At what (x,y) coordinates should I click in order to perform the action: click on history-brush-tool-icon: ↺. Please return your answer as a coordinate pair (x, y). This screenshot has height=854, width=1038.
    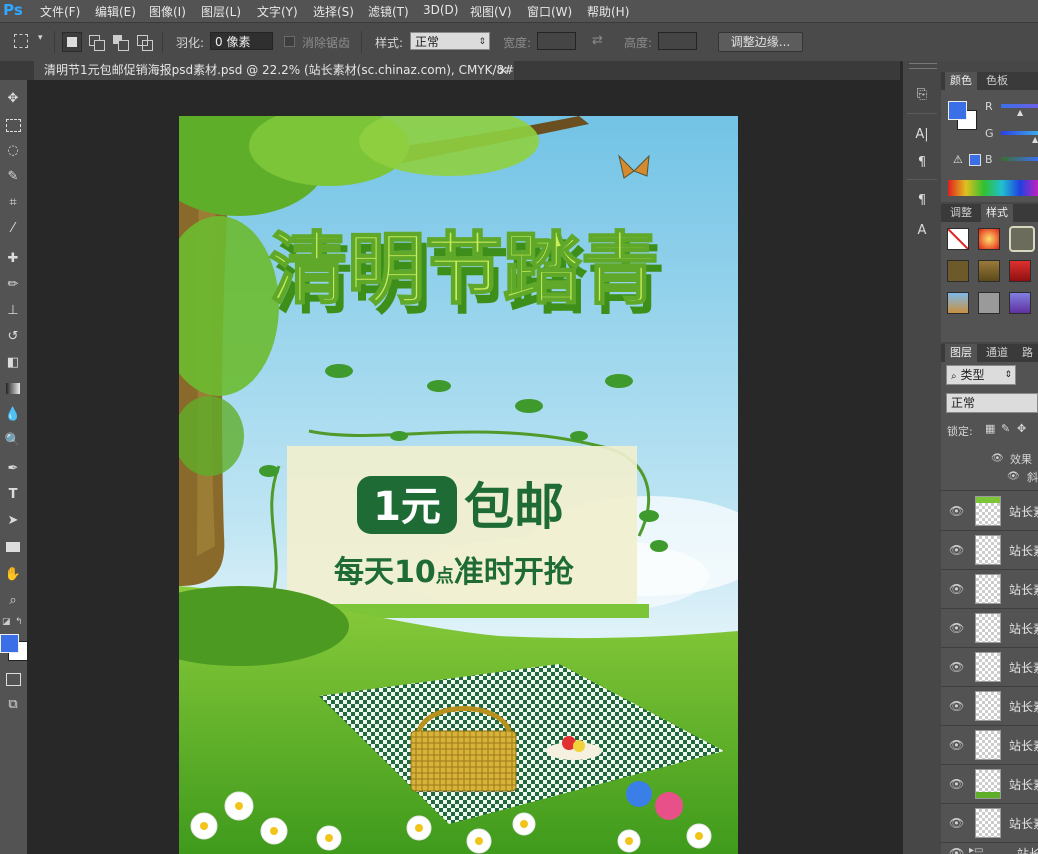
    Looking at the image, I should click on (13, 337).